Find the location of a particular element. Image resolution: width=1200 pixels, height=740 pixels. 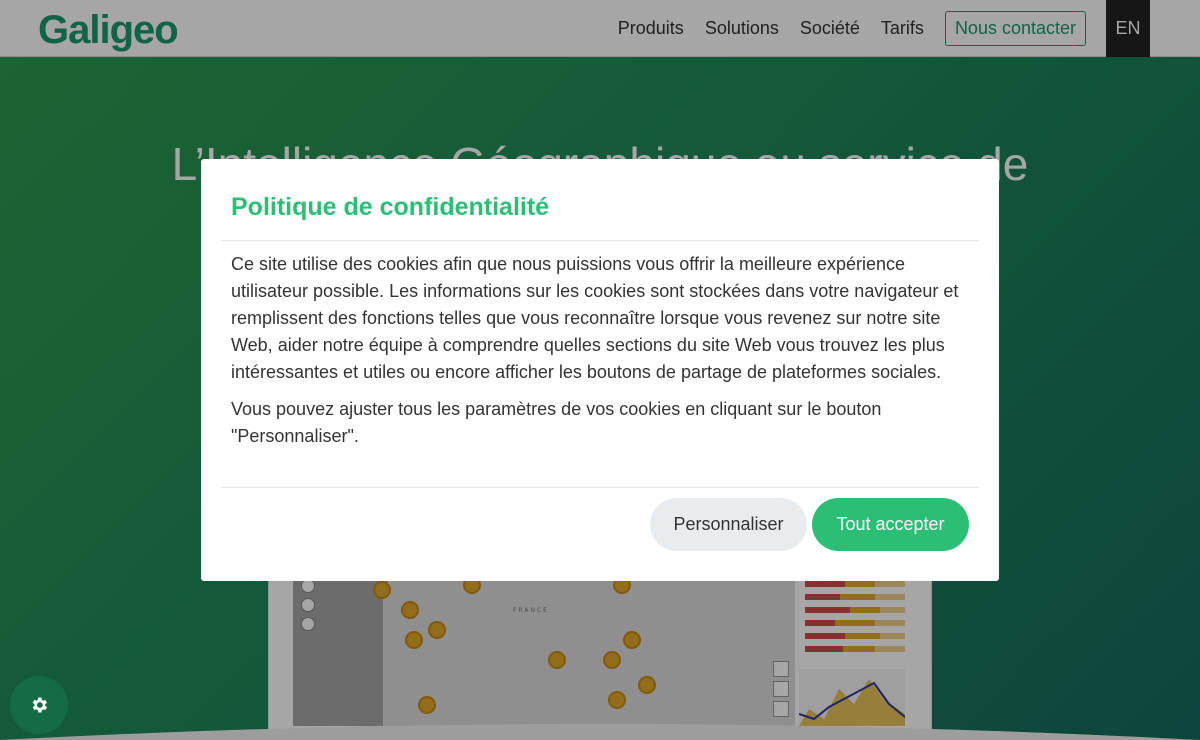

modal-title: Politique de confidentialité is located at coordinates (390, 207).